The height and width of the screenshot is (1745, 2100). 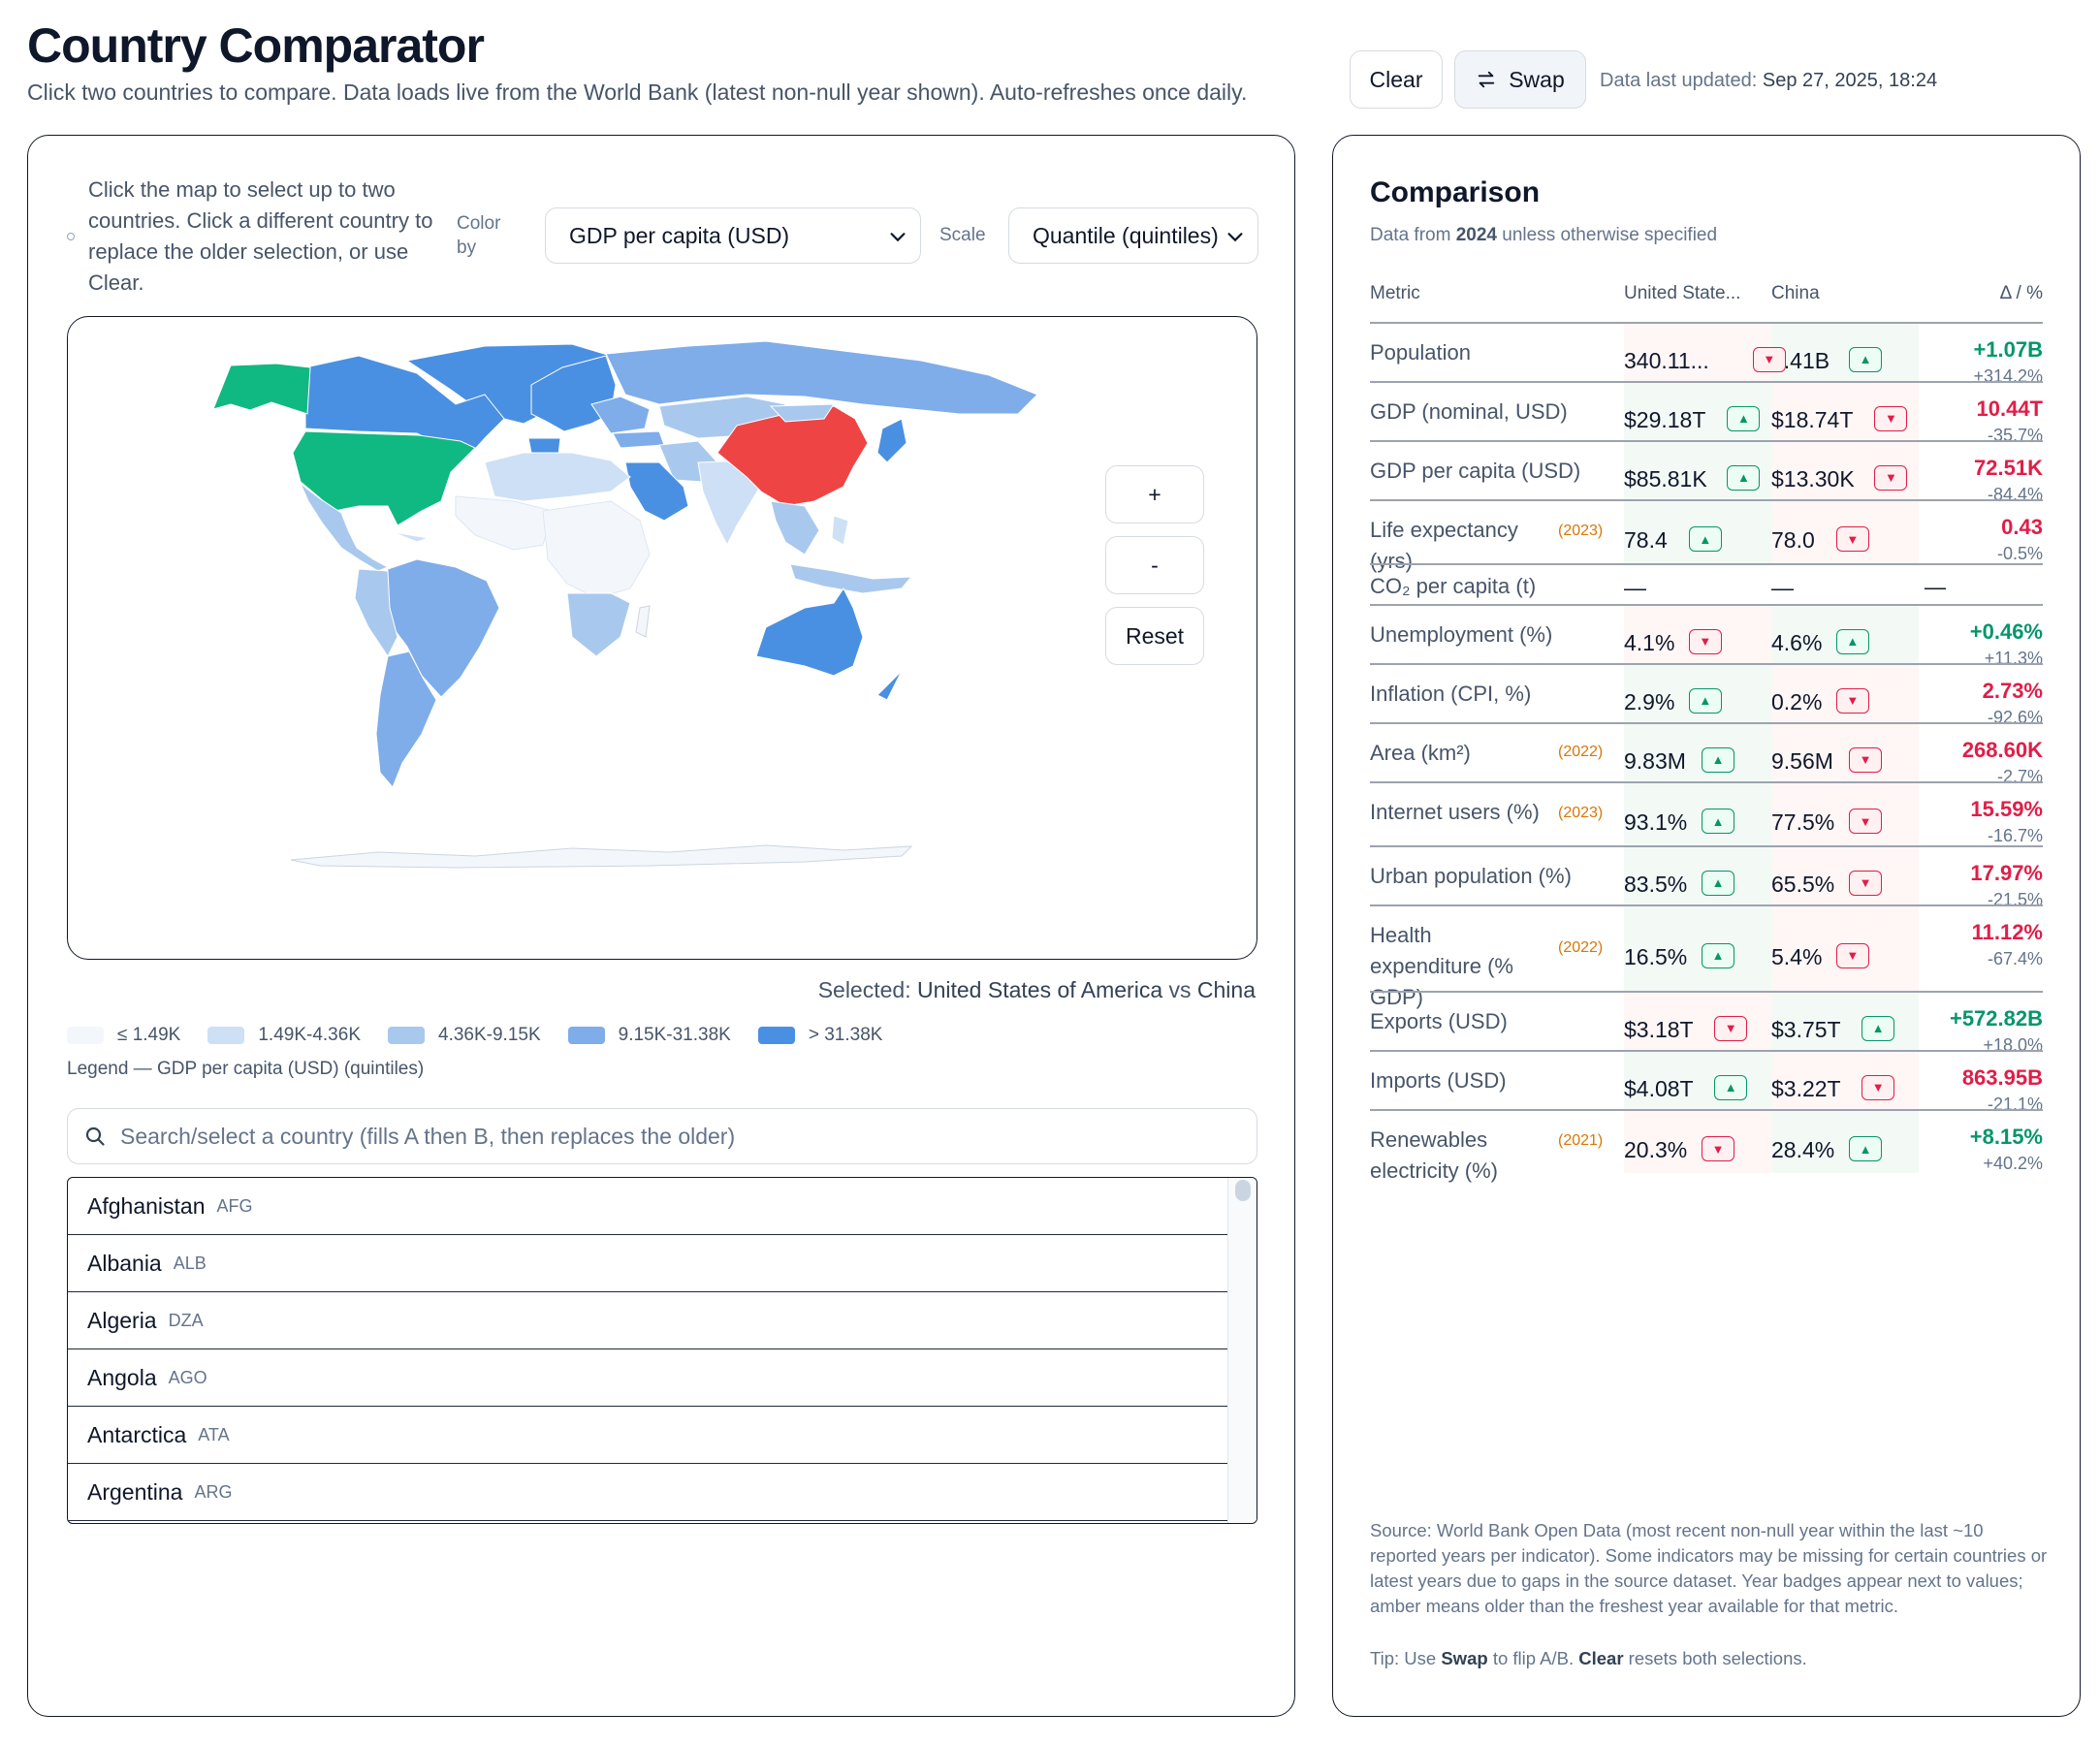 I want to click on metric-name: GDP (nominal, USD), so click(x=1469, y=411).